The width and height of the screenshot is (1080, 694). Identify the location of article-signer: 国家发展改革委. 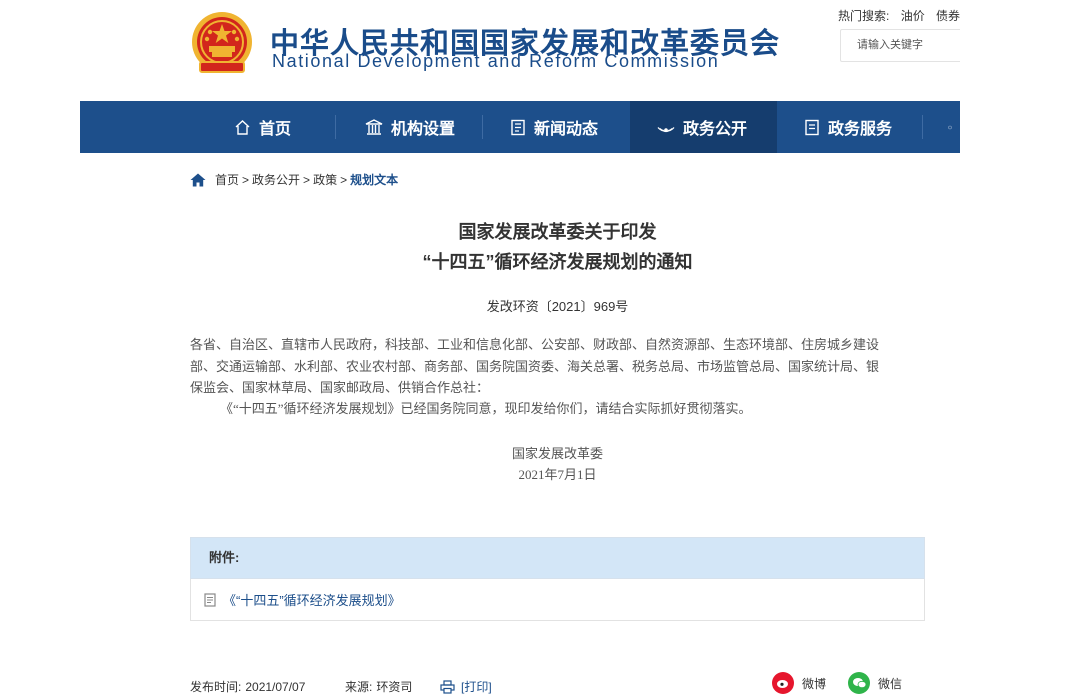
(557, 453).